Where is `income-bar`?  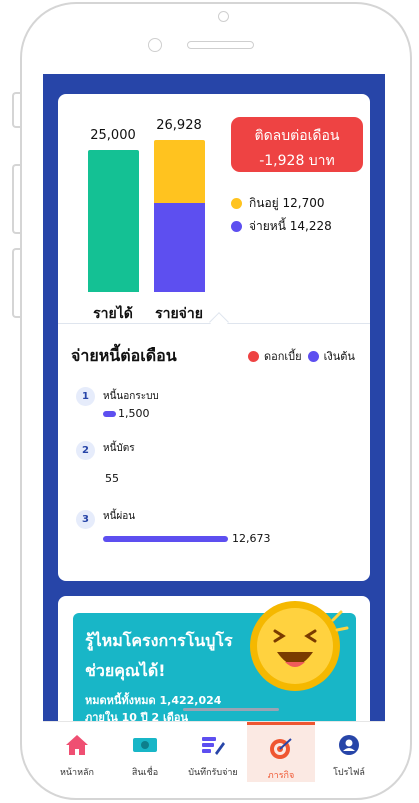
income-bar is located at coordinates (113, 221).